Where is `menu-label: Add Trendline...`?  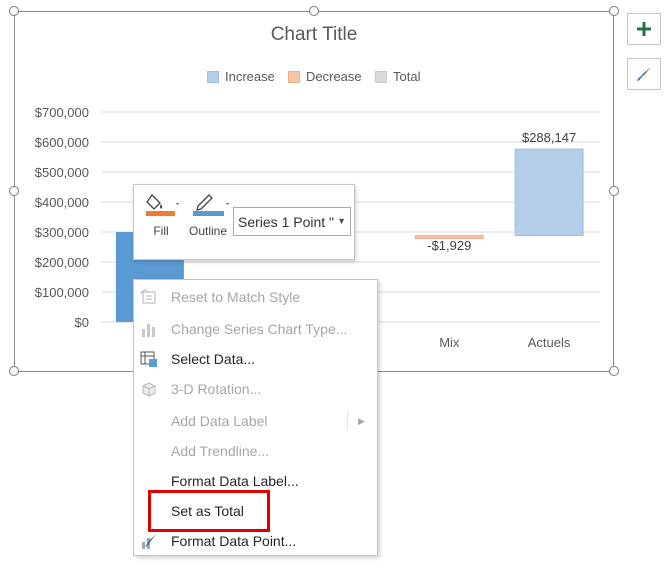 menu-label: Add Trendline... is located at coordinates (220, 451).